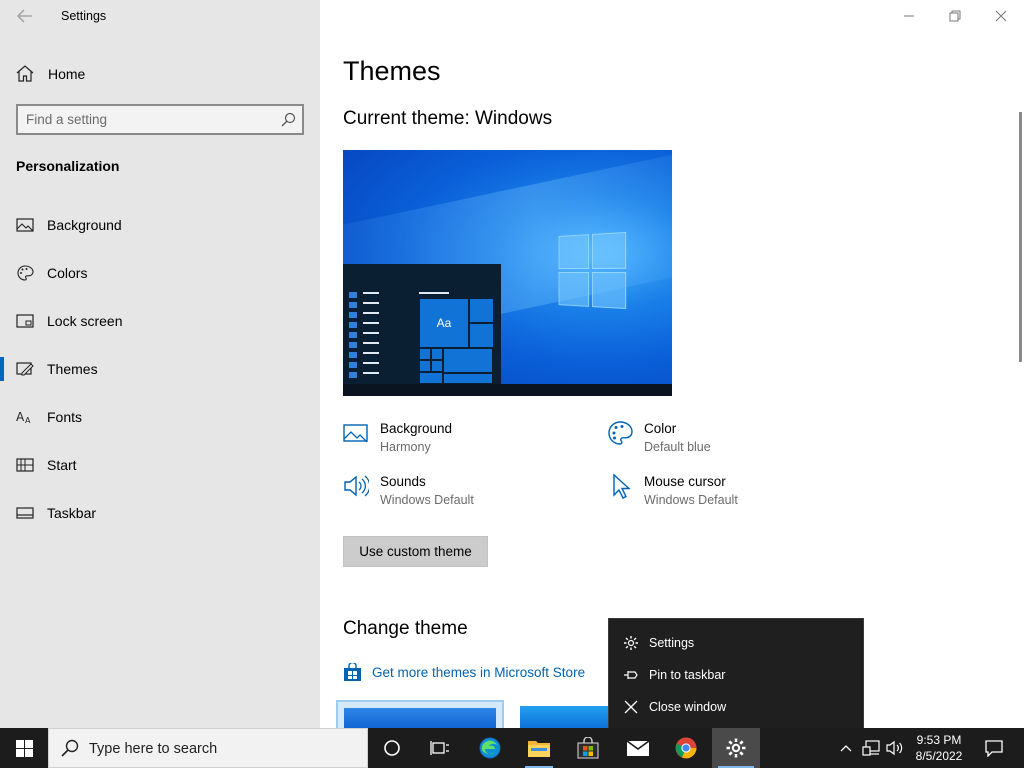 The width and height of the screenshot is (1024, 768). What do you see at coordinates (631, 707) in the screenshot?
I see `close-icon` at bounding box center [631, 707].